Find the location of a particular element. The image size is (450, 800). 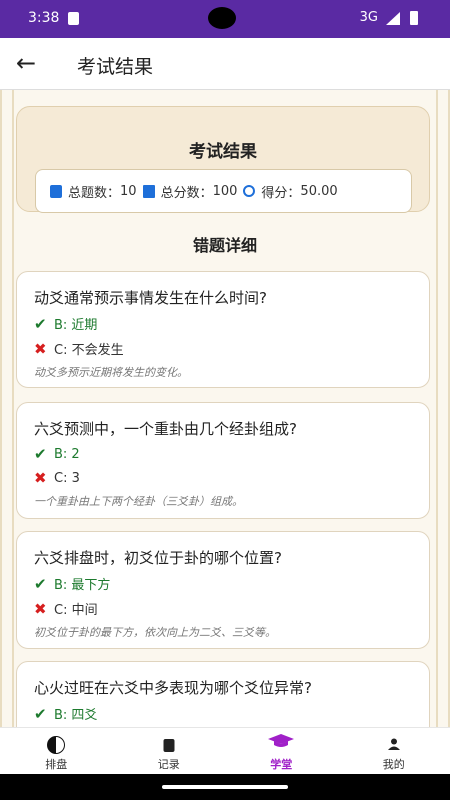

home-indicator is located at coordinates (225, 787).